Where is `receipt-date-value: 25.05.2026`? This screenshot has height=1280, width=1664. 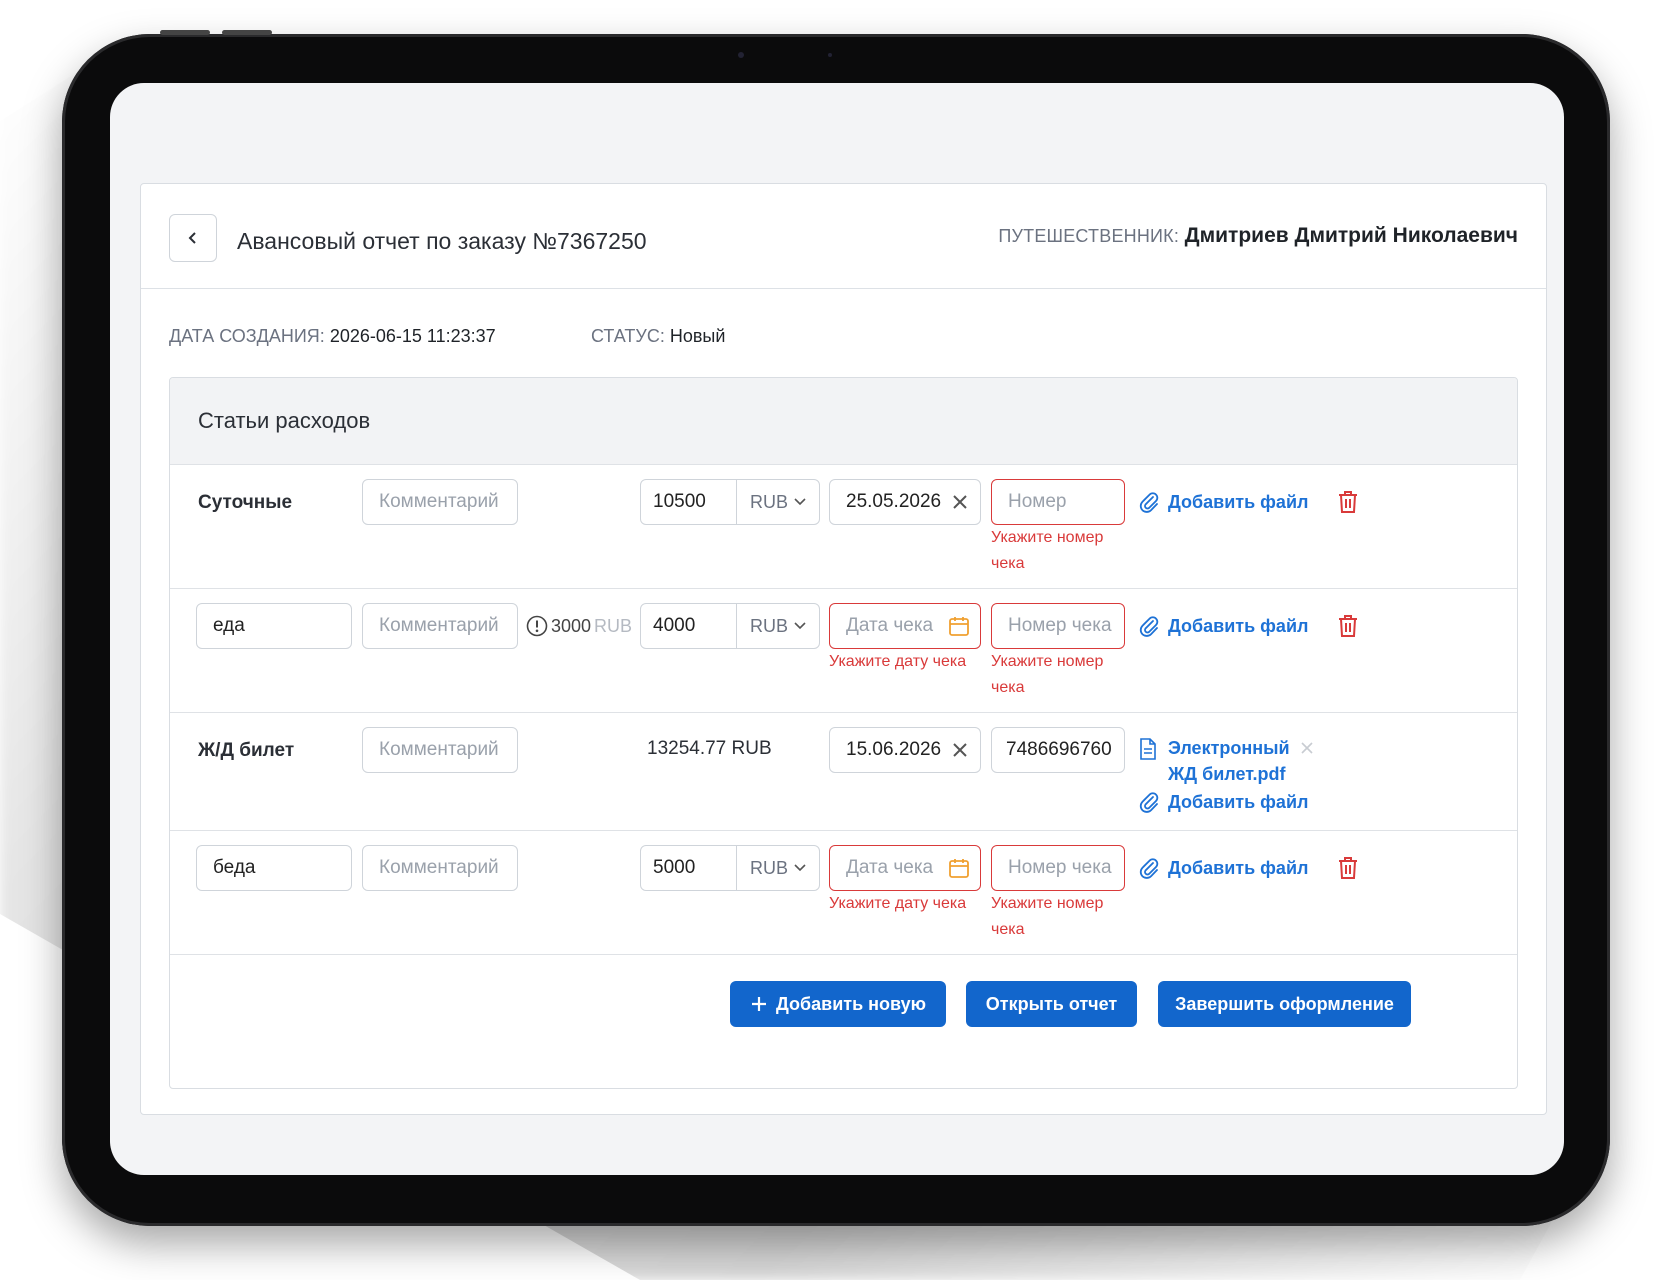
receipt-date-value: 25.05.2026 is located at coordinates (894, 501).